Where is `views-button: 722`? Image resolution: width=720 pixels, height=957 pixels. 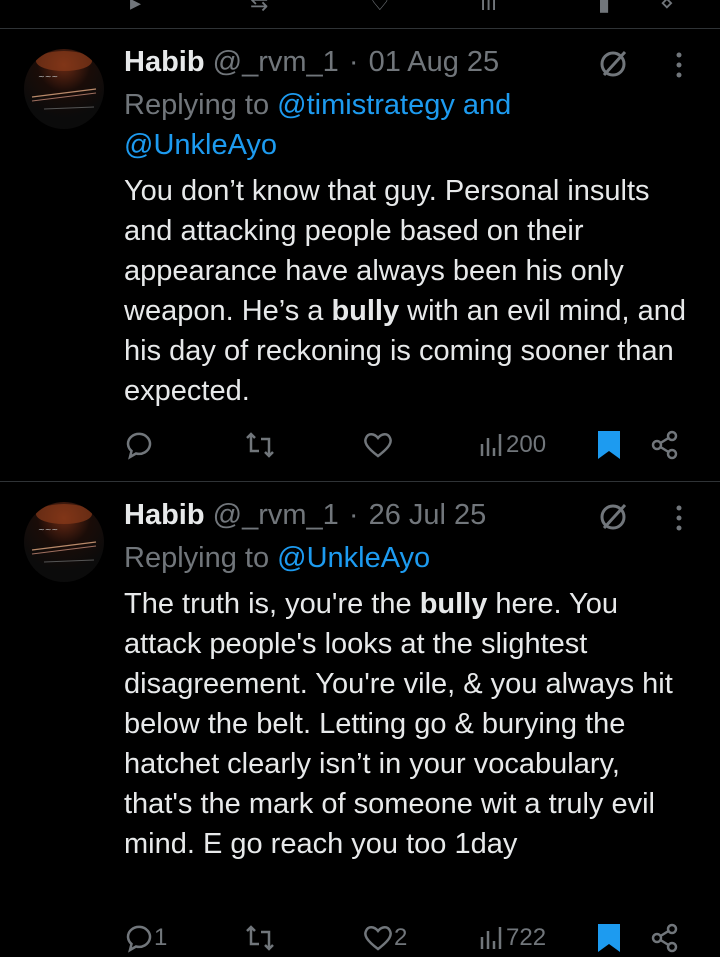
views-button: 722 is located at coordinates (512, 938).